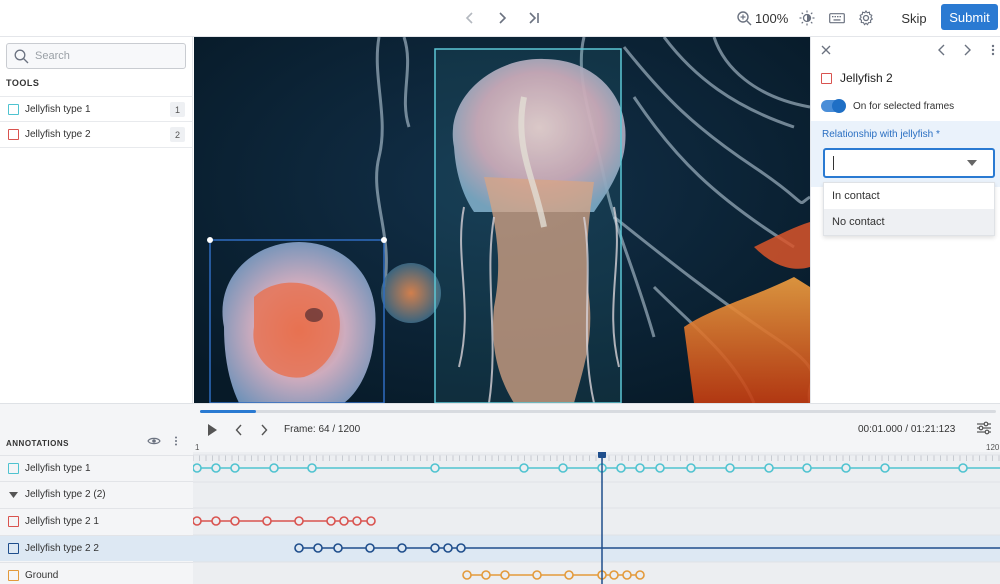 This screenshot has width=1000, height=584. I want to click on toggle-label: On for selected frames, so click(904, 106).